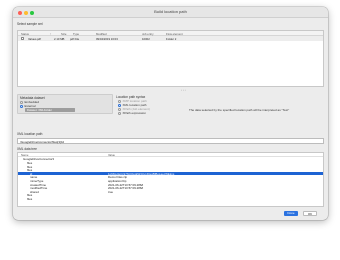 This screenshot has height=260, width=340. I want to click on select-sample-label: Select sample xml, so click(30, 24).